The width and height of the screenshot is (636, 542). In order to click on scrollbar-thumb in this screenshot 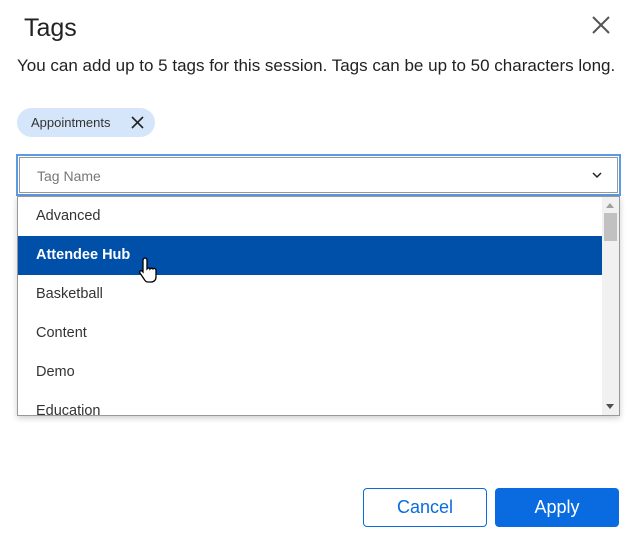, I will do `click(610, 227)`.